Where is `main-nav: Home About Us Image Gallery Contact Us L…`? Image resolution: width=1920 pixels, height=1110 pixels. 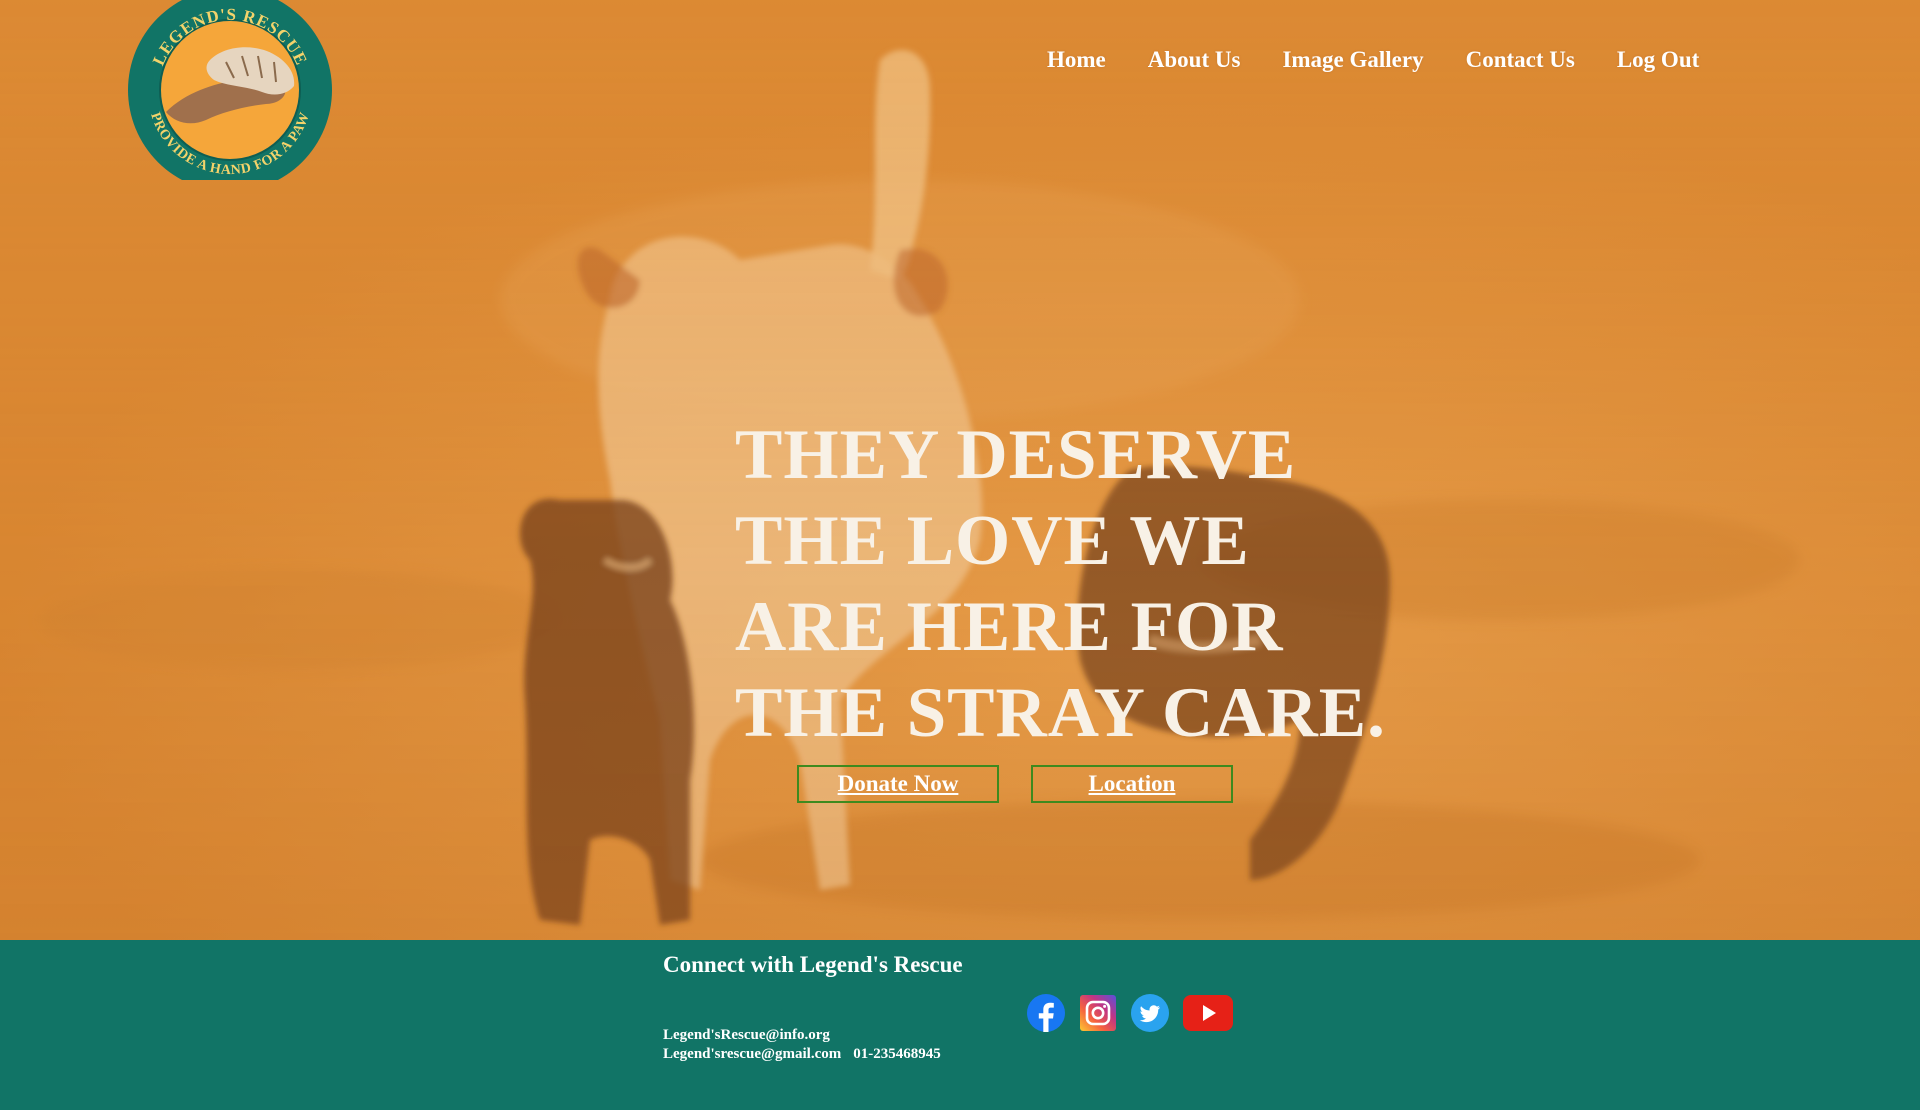
main-nav: Home About Us Image Gallery Contact Us L… is located at coordinates (1373, 60).